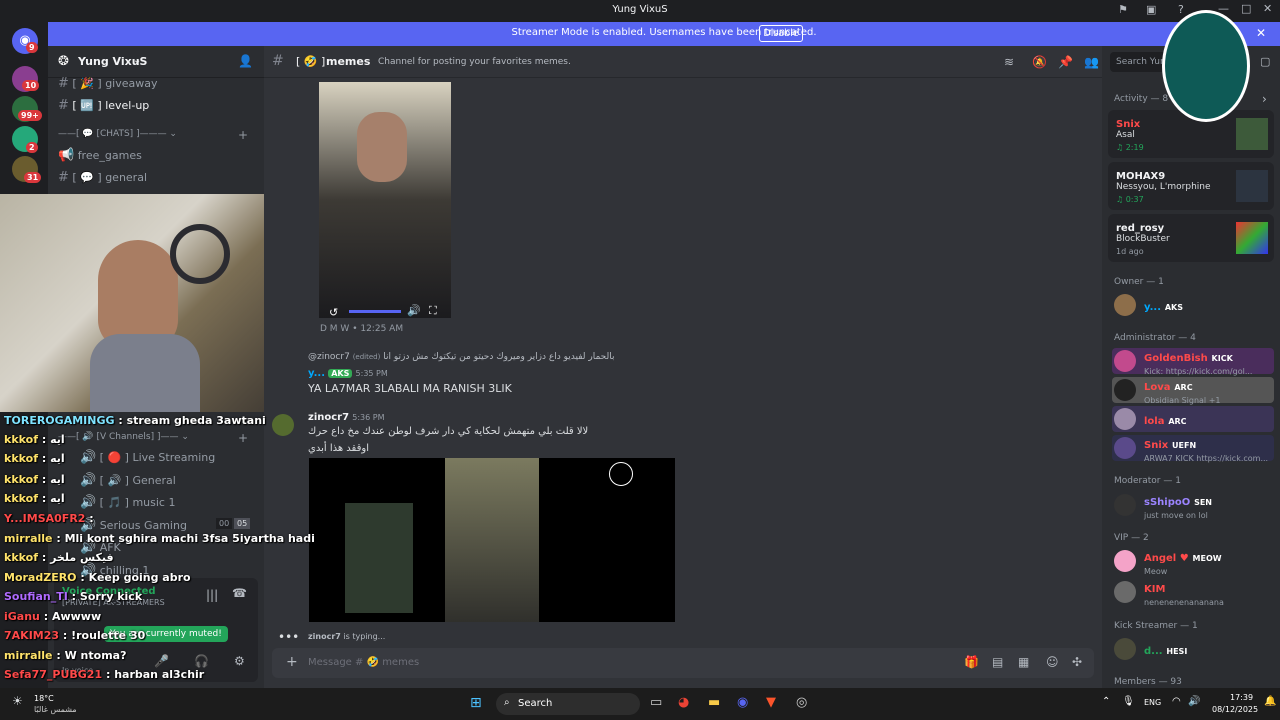  Describe the element at coordinates (1235, 709) in the screenshot. I see `clock-date: 08/12/2025` at that location.